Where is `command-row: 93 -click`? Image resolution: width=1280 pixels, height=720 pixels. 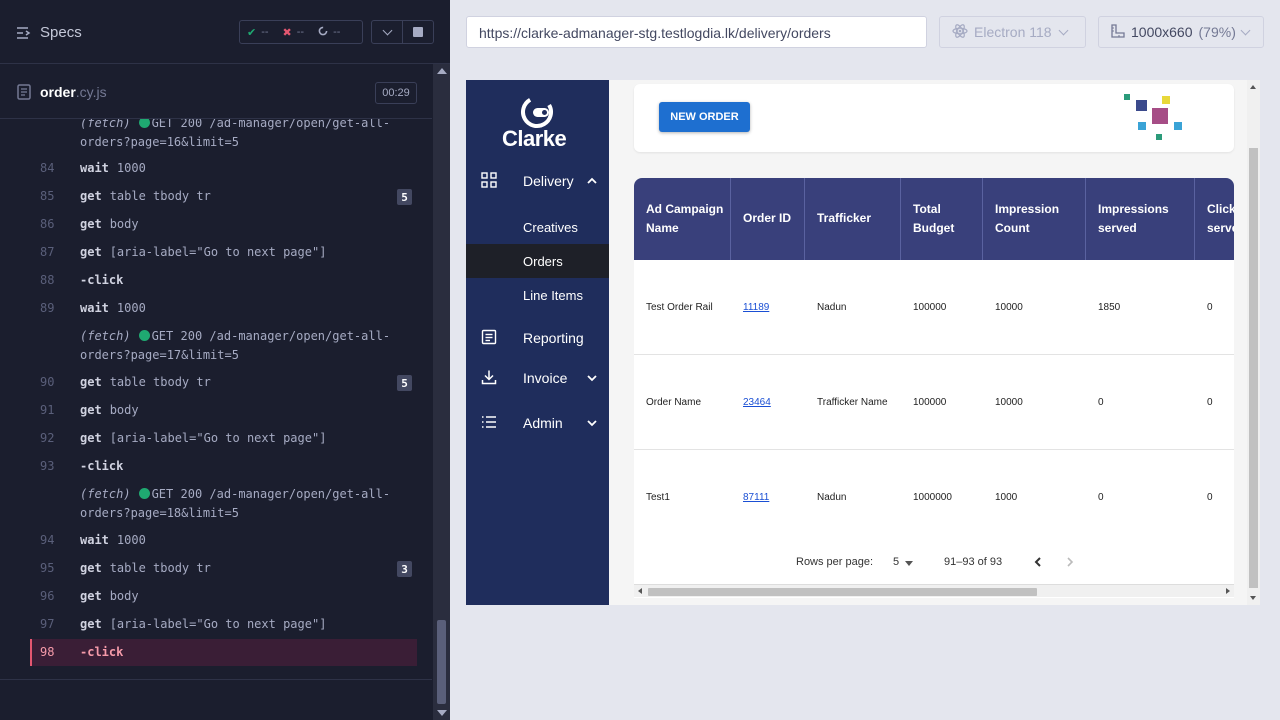 command-row: 93 -click is located at coordinates (223, 466).